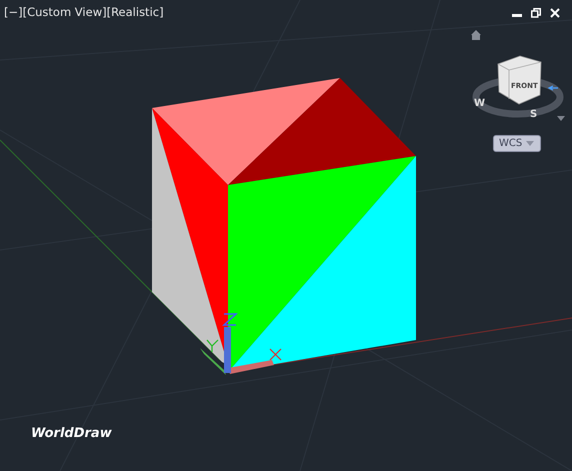  What do you see at coordinates (517, 143) in the screenshot?
I see `wcs-dropdown: WCS` at bounding box center [517, 143].